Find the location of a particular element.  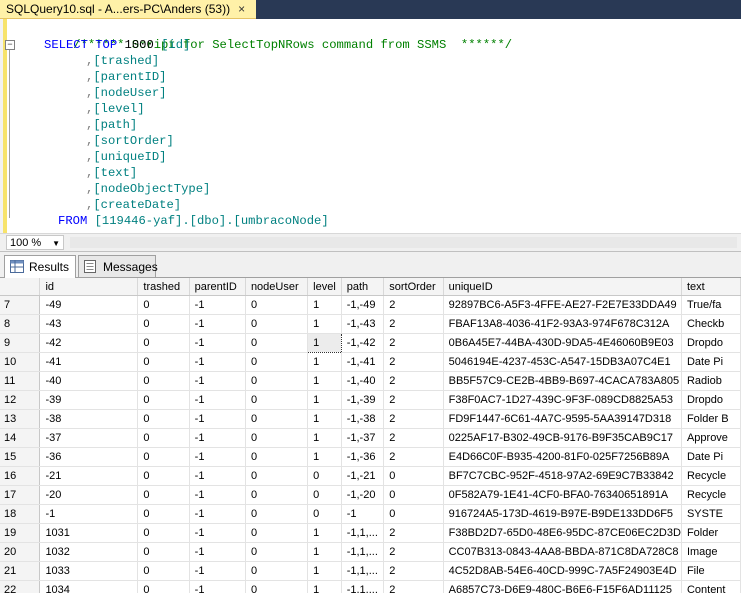

grid-cell: -43 is located at coordinates (89, 324).